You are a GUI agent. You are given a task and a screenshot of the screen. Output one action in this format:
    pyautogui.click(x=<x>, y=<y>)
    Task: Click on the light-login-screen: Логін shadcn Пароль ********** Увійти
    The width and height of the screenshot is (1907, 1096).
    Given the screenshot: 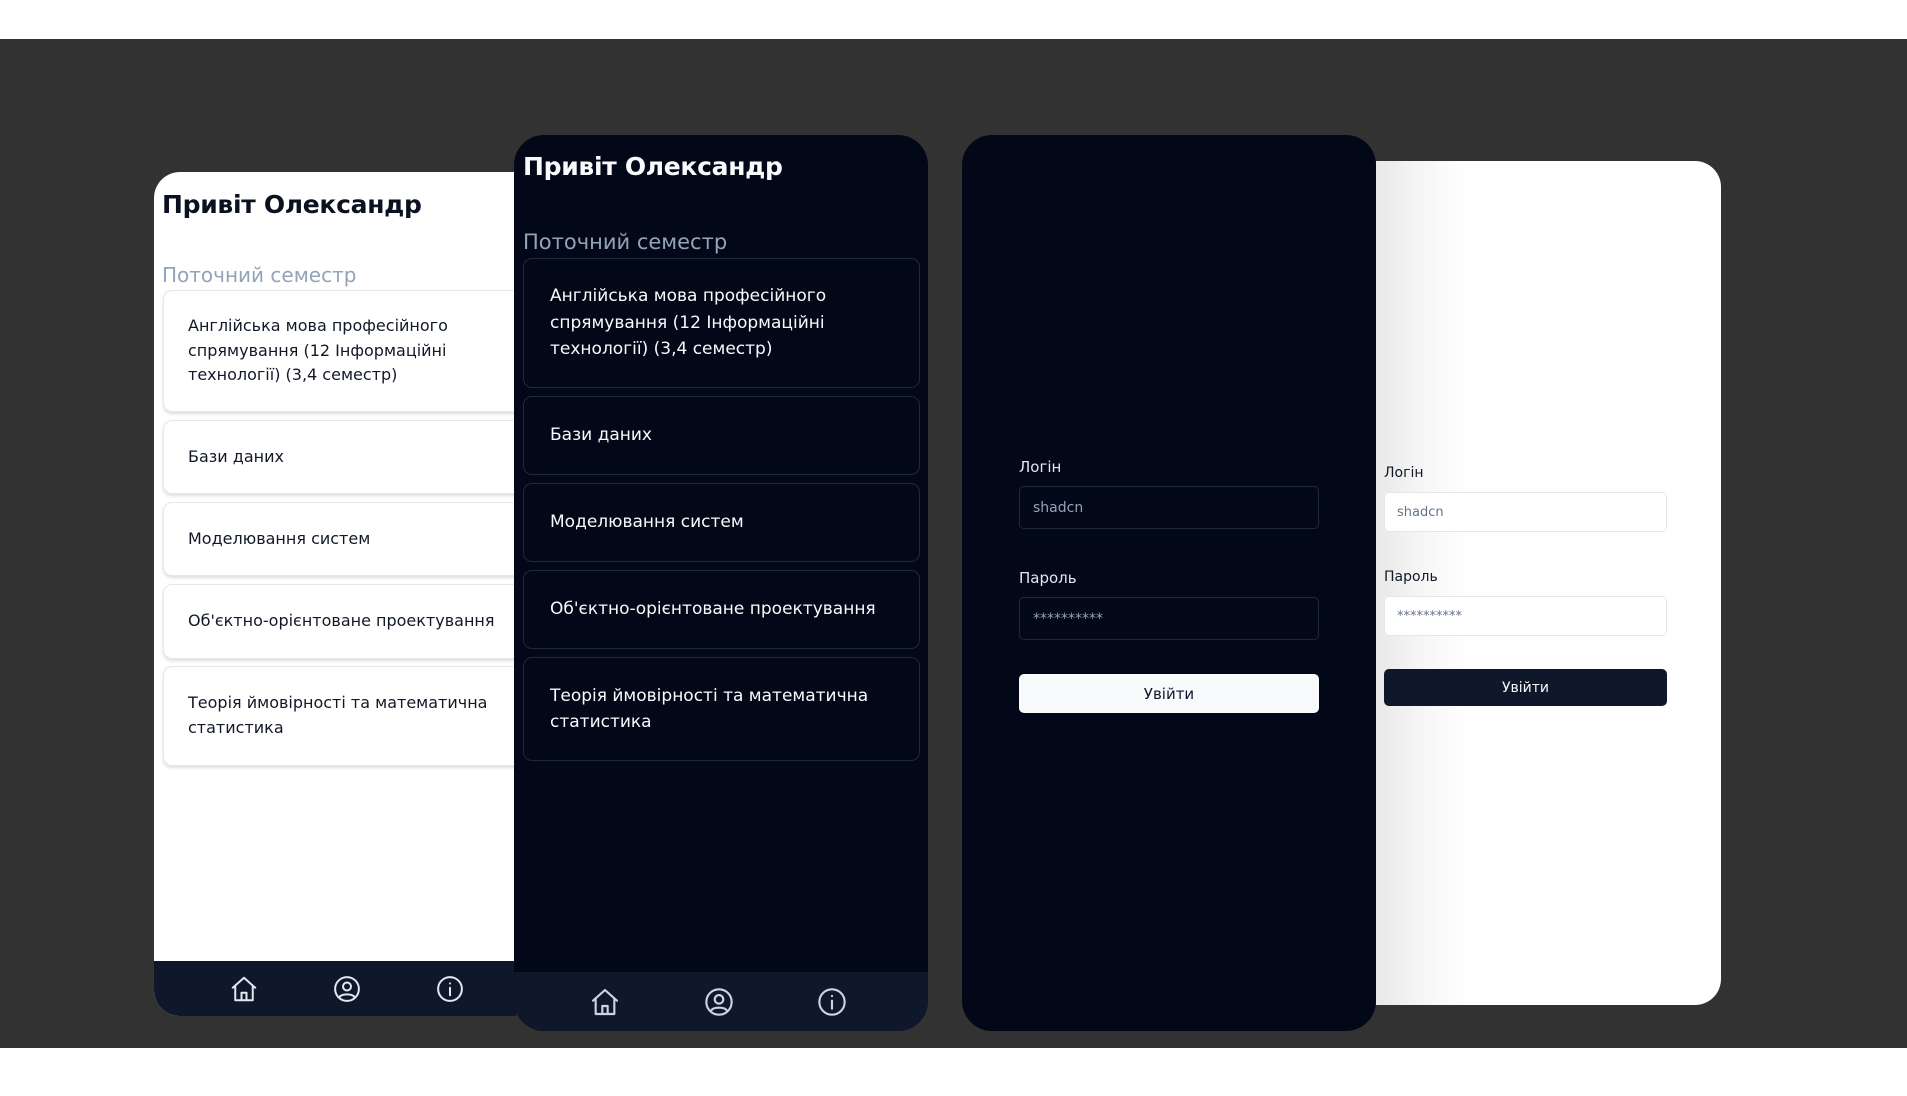 What is the action you would take?
    pyautogui.click(x=1548, y=583)
    